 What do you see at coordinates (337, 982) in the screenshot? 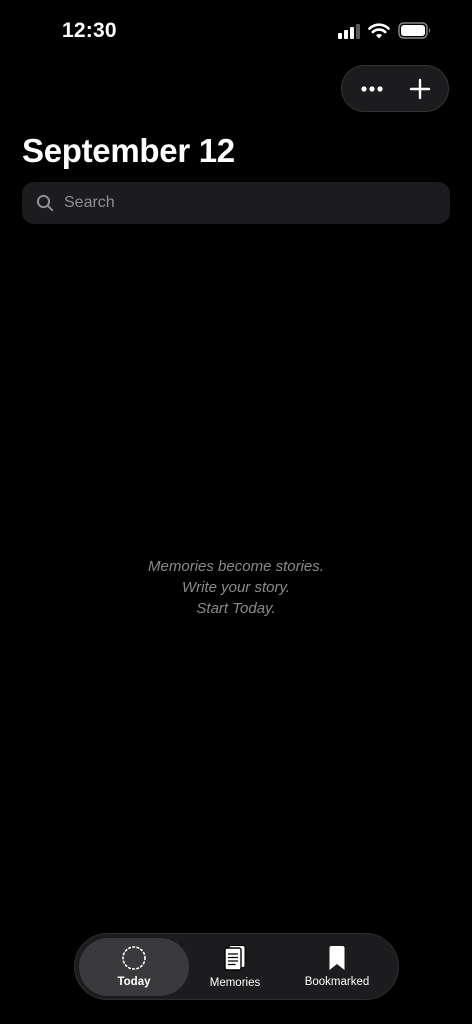
I see `tab-label: Bookmarked` at bounding box center [337, 982].